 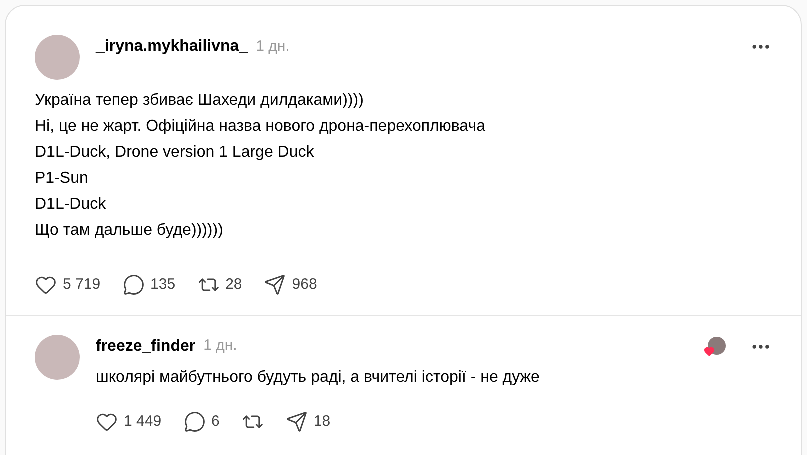 What do you see at coordinates (71, 205) in the screenshot?
I see `post-text-line: D1L-Duck` at bounding box center [71, 205].